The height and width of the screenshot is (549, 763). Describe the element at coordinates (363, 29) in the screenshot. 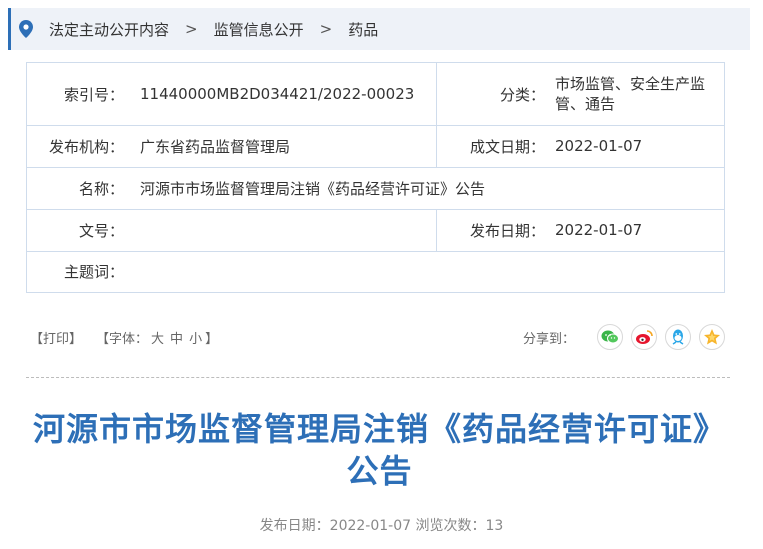

I see `breadcrumb-link-drugs: 药品` at that location.